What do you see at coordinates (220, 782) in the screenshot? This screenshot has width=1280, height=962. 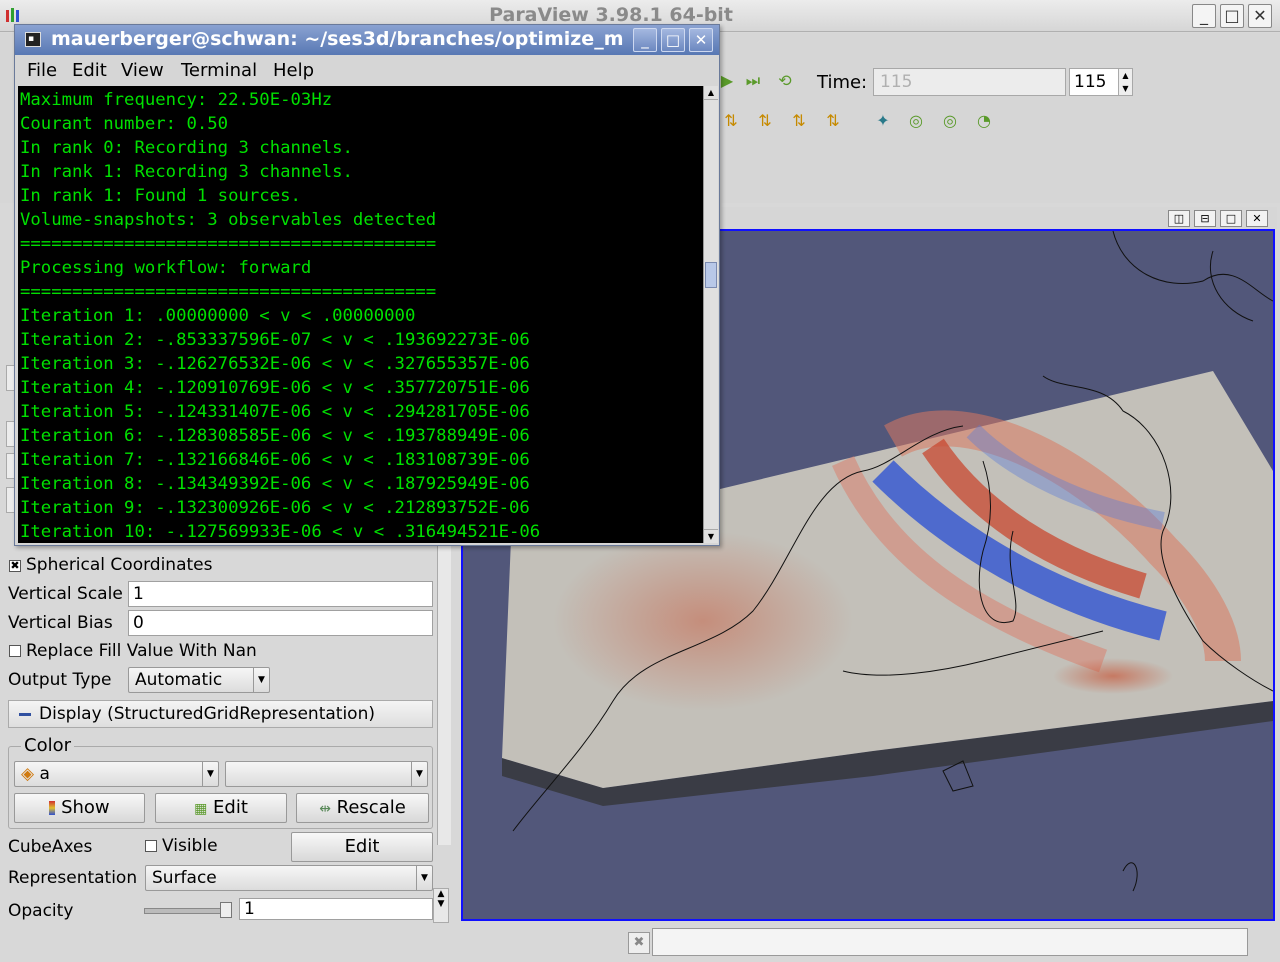 I see `color-group: Color ◈ a ▼ ▼ Show ▦ Edit ⇹ Rescale` at bounding box center [220, 782].